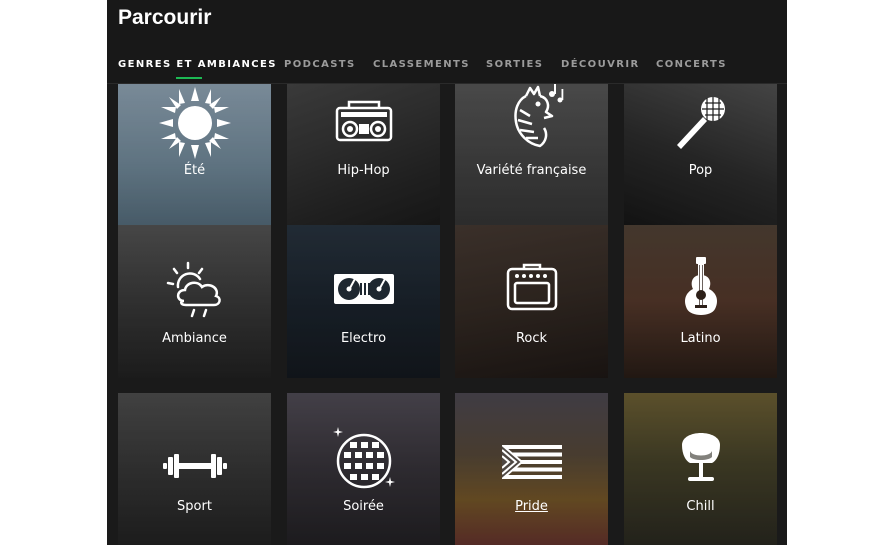 This screenshot has width=895, height=545. Describe the element at coordinates (363, 121) in the screenshot. I see `boombox-icon` at that location.